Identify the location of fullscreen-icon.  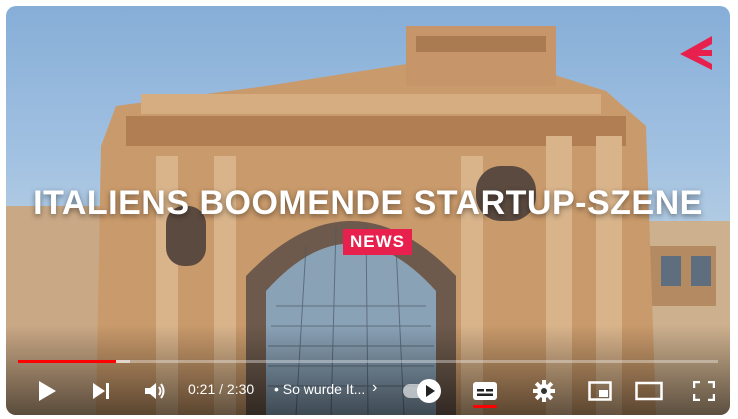
(704, 391).